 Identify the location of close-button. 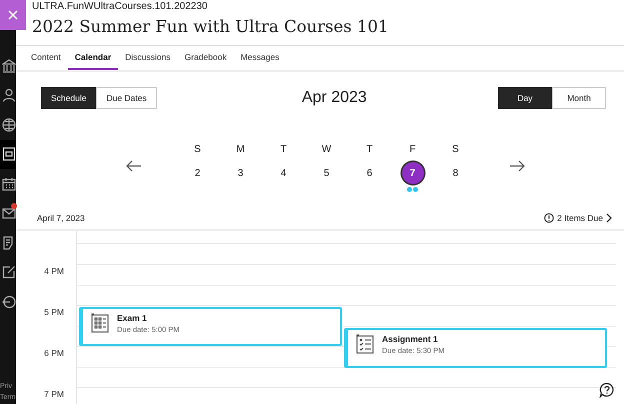
(13, 15).